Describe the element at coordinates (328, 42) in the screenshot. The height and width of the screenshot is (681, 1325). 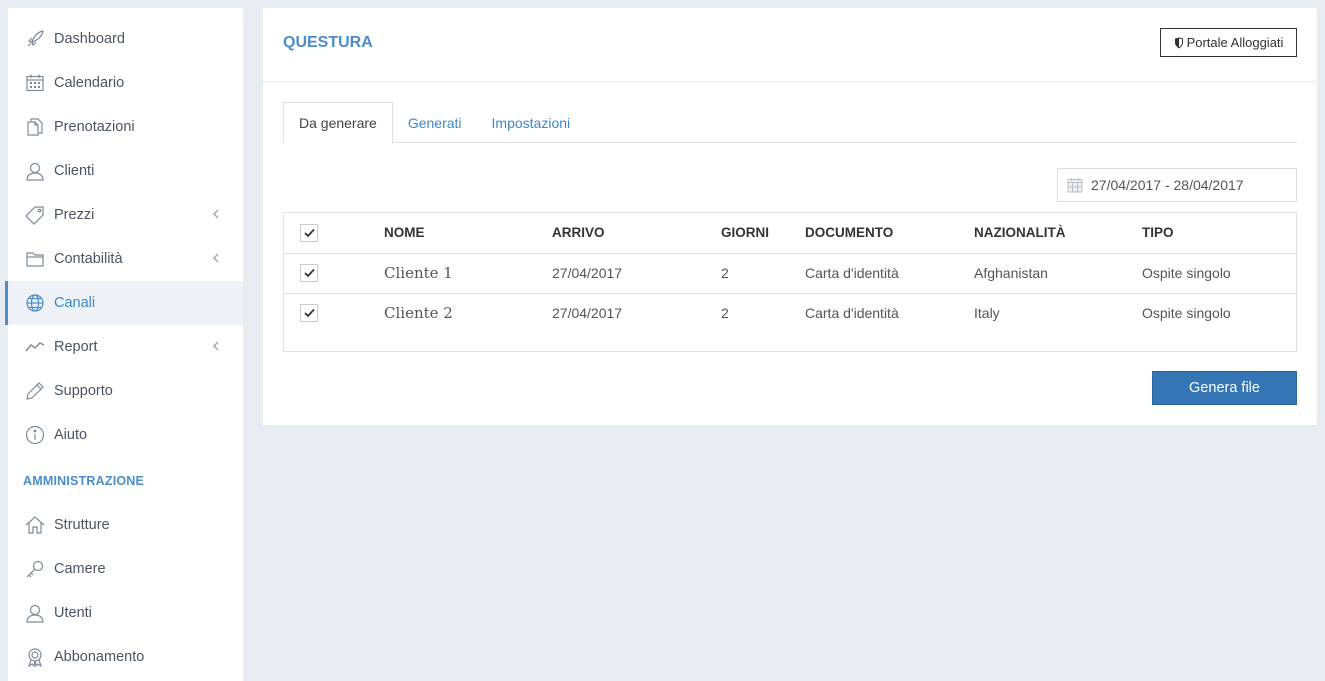
I see `page-title: QUESTURA` at that location.